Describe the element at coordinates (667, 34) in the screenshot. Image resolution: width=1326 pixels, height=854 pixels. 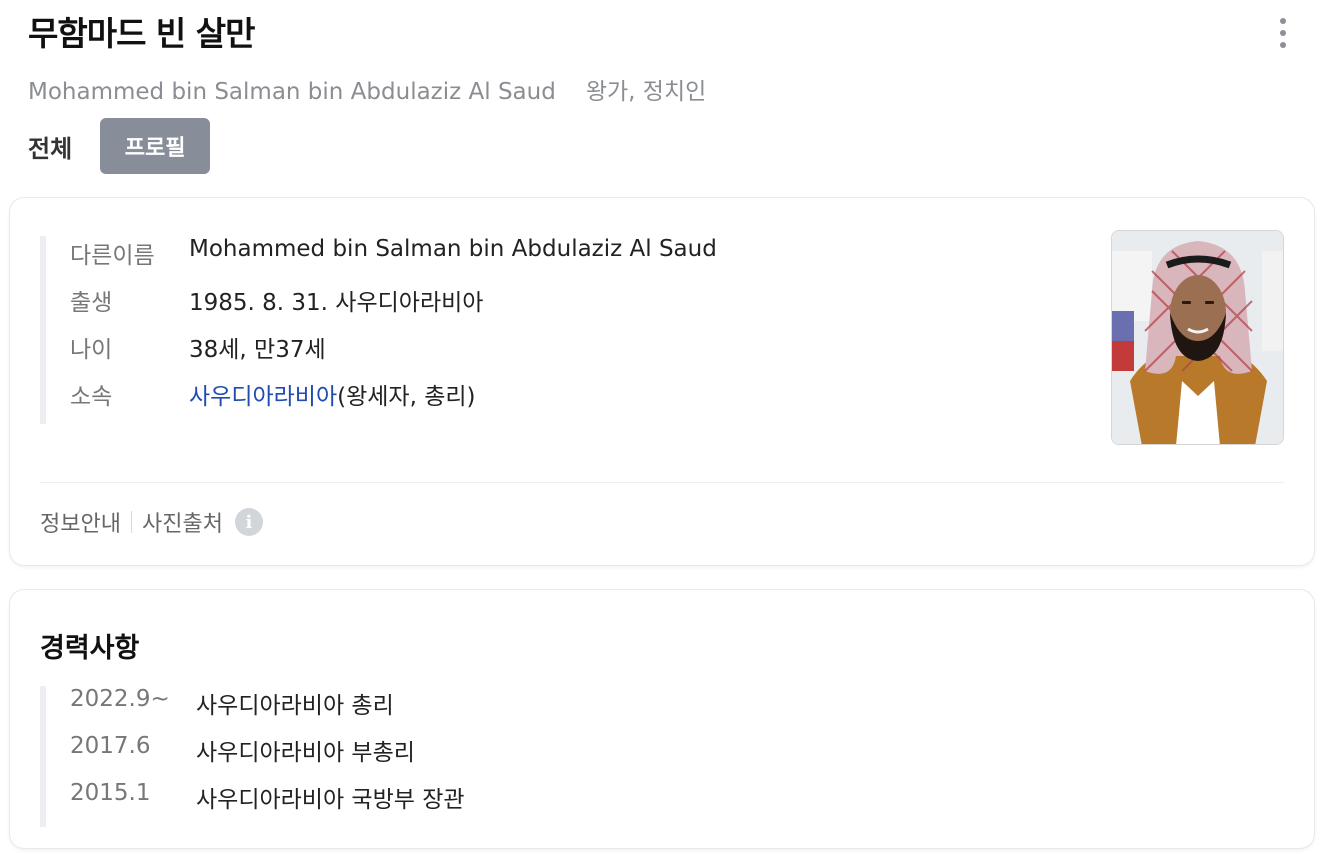
I see `page-header: 무함마드 빈 살만` at that location.